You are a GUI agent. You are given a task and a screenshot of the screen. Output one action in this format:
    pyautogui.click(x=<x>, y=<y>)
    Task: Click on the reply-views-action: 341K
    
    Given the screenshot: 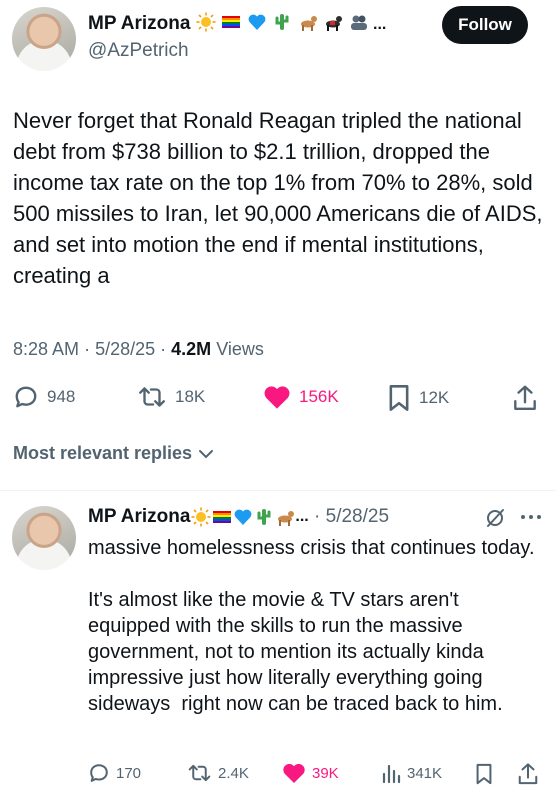 What is the action you would take?
    pyautogui.click(x=411, y=773)
    